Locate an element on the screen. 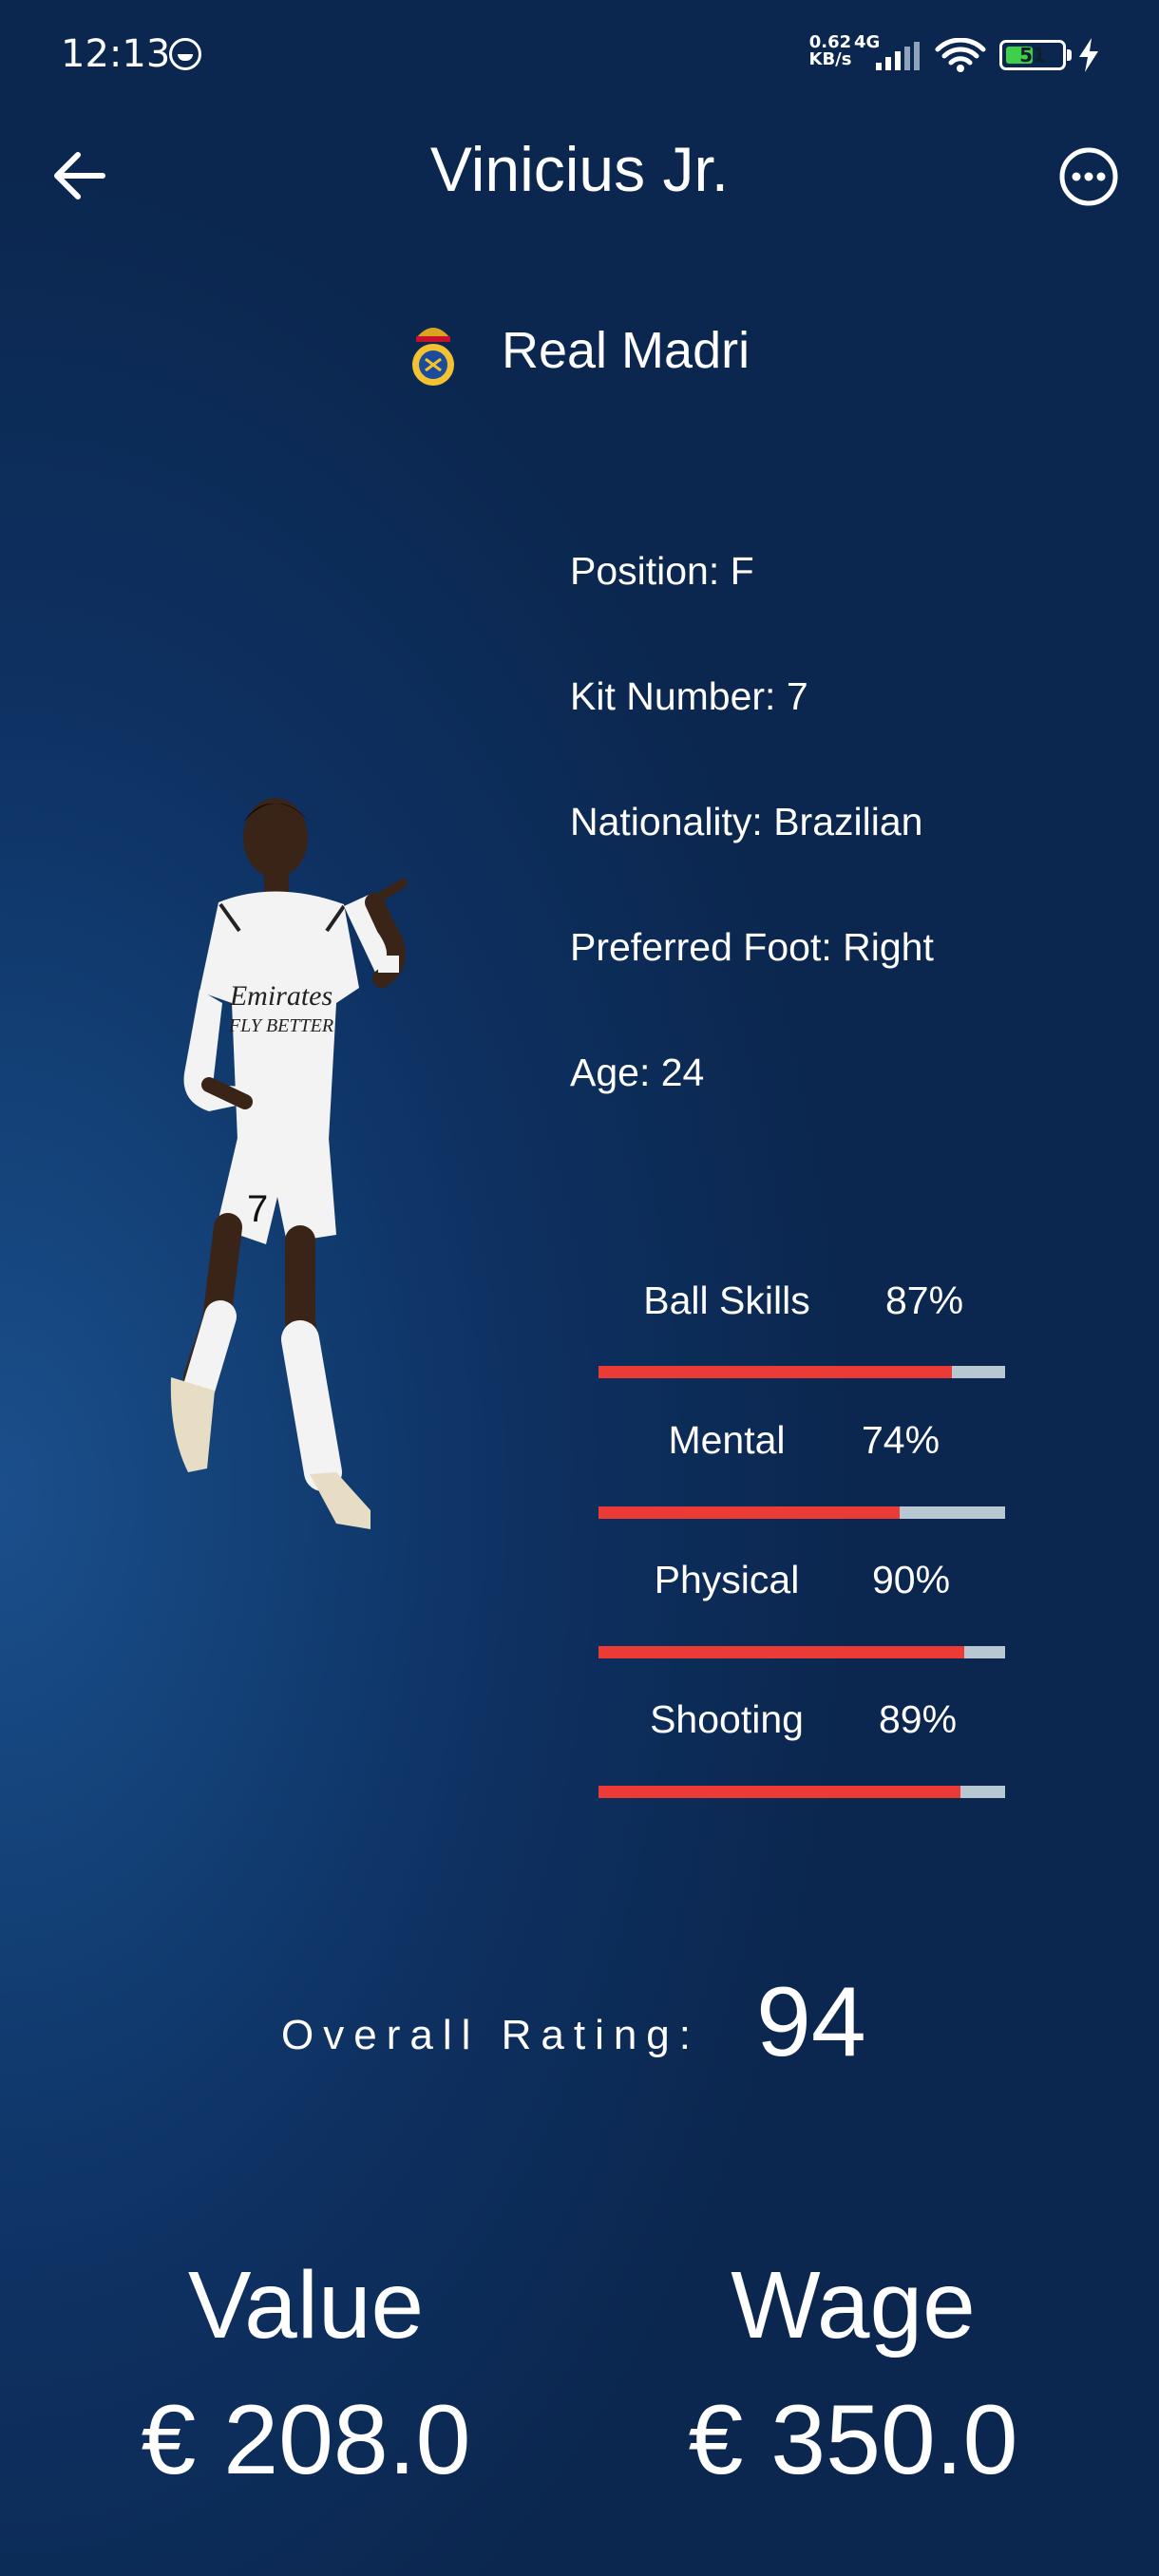  more-options-button is located at coordinates (1088, 176).